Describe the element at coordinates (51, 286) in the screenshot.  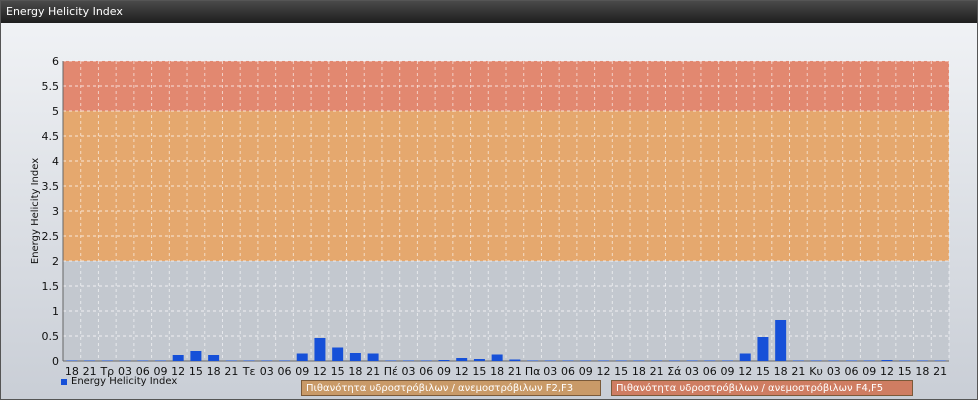
I see `y-tick-label: 1.5` at that location.